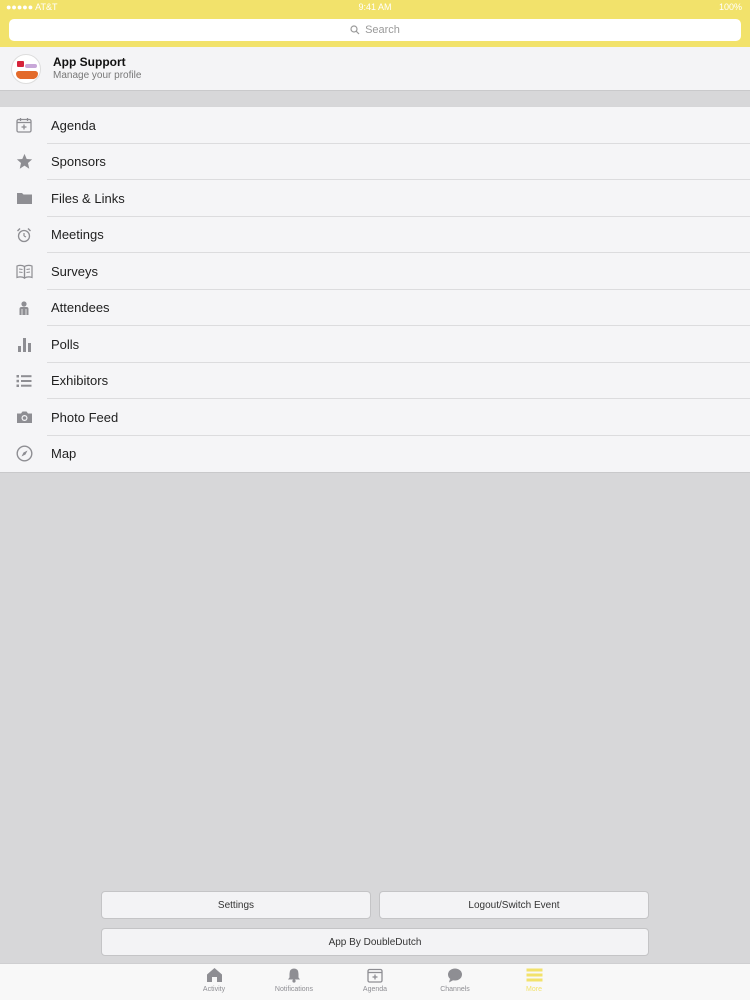 The height and width of the screenshot is (1000, 750). Describe the element at coordinates (375, 381) in the screenshot. I see `menu-item-exhibitors: Exhibitors` at that location.